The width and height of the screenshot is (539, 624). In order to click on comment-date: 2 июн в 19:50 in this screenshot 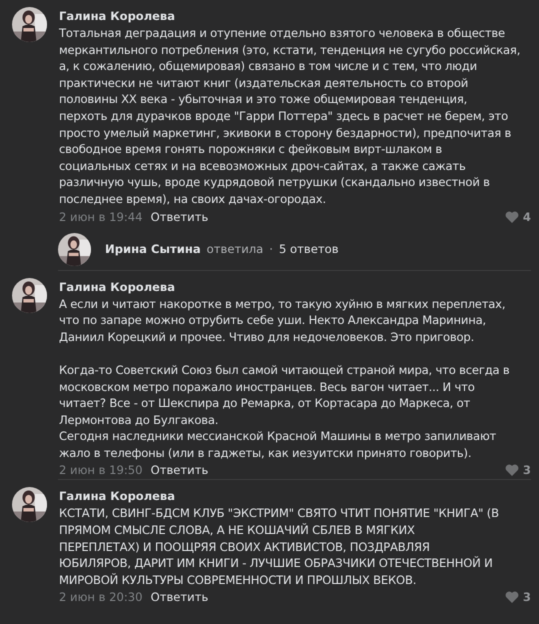, I will do `click(101, 470)`.